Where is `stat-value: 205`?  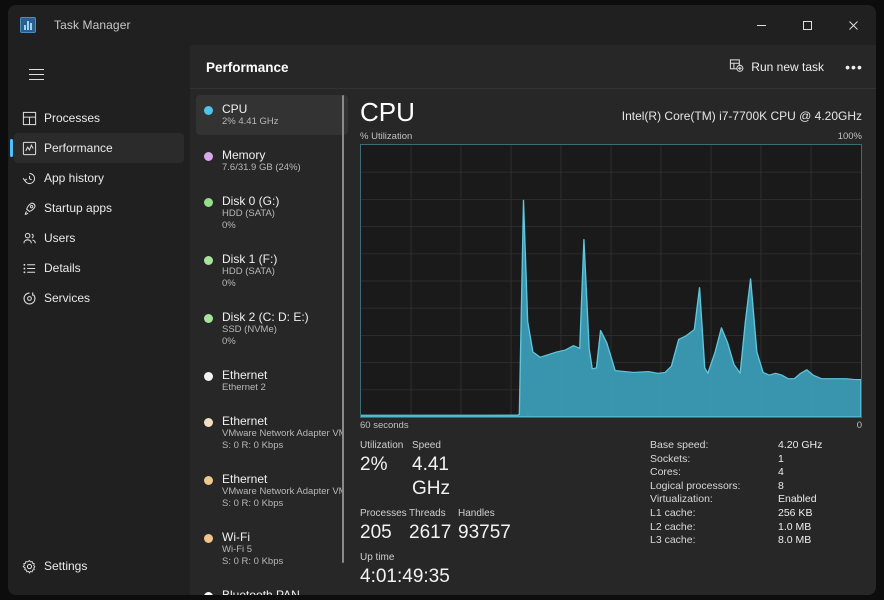
stat-value: 205 is located at coordinates (376, 532).